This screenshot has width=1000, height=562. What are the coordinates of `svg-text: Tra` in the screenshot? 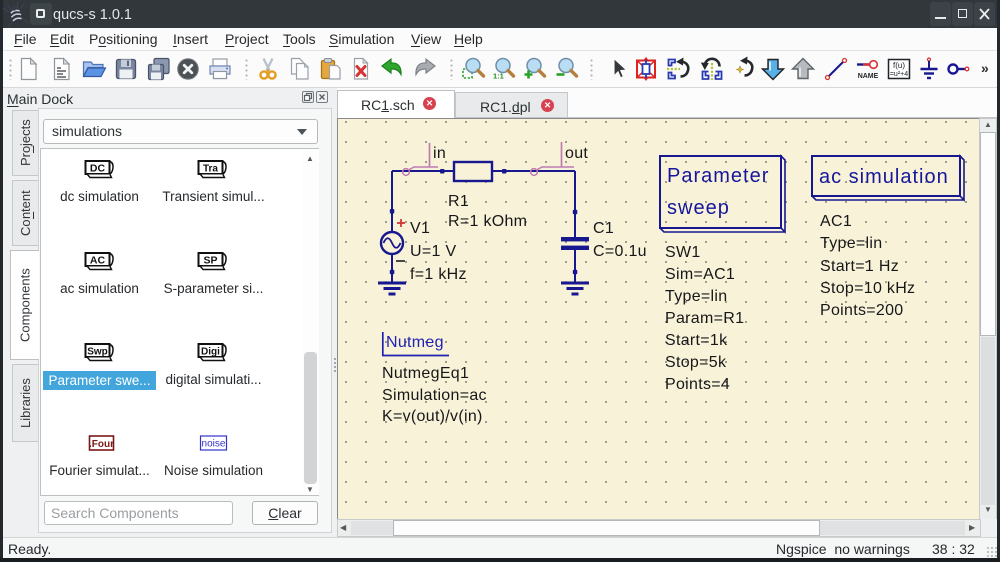 It's located at (210, 168).